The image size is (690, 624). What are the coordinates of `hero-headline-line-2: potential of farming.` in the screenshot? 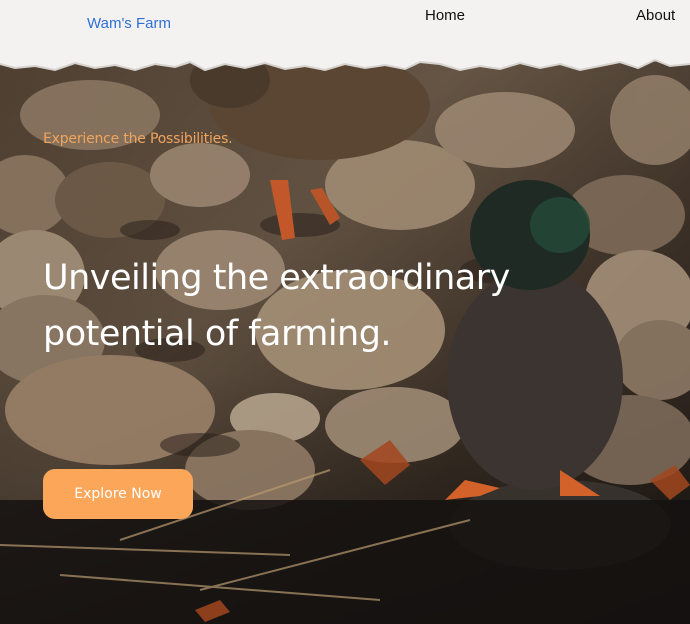 It's located at (217, 334).